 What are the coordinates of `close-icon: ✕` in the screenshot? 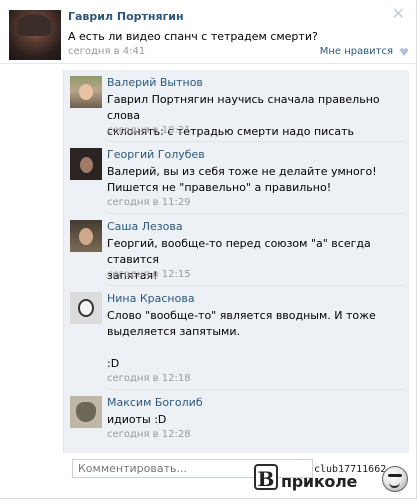 It's located at (398, 13).